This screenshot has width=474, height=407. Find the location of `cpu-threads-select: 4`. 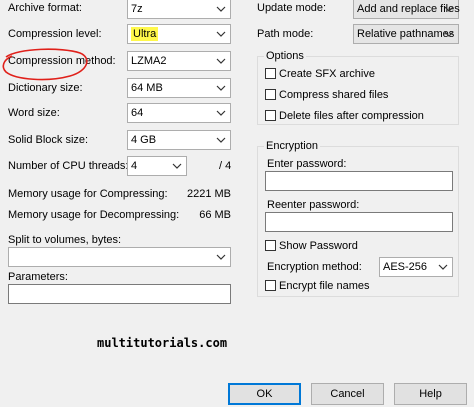

cpu-threads-select: 4 is located at coordinates (157, 166).